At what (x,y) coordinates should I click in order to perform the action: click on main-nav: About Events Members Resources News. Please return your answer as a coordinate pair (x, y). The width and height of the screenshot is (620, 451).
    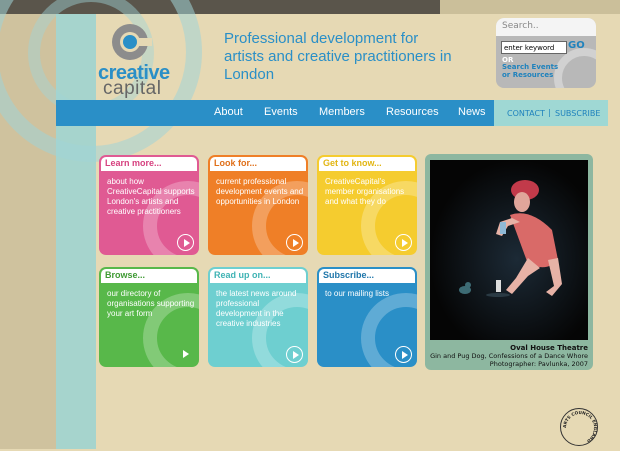
    Looking at the image, I should click on (275, 113).